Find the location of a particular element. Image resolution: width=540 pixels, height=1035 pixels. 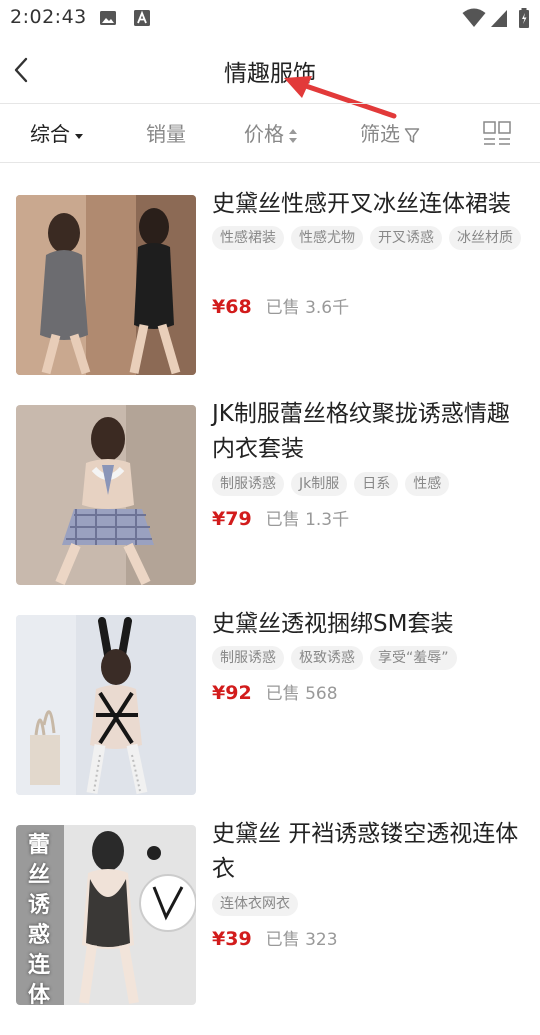

product-title: 史黛丝透视捆绑SM套装 is located at coordinates (371, 624).